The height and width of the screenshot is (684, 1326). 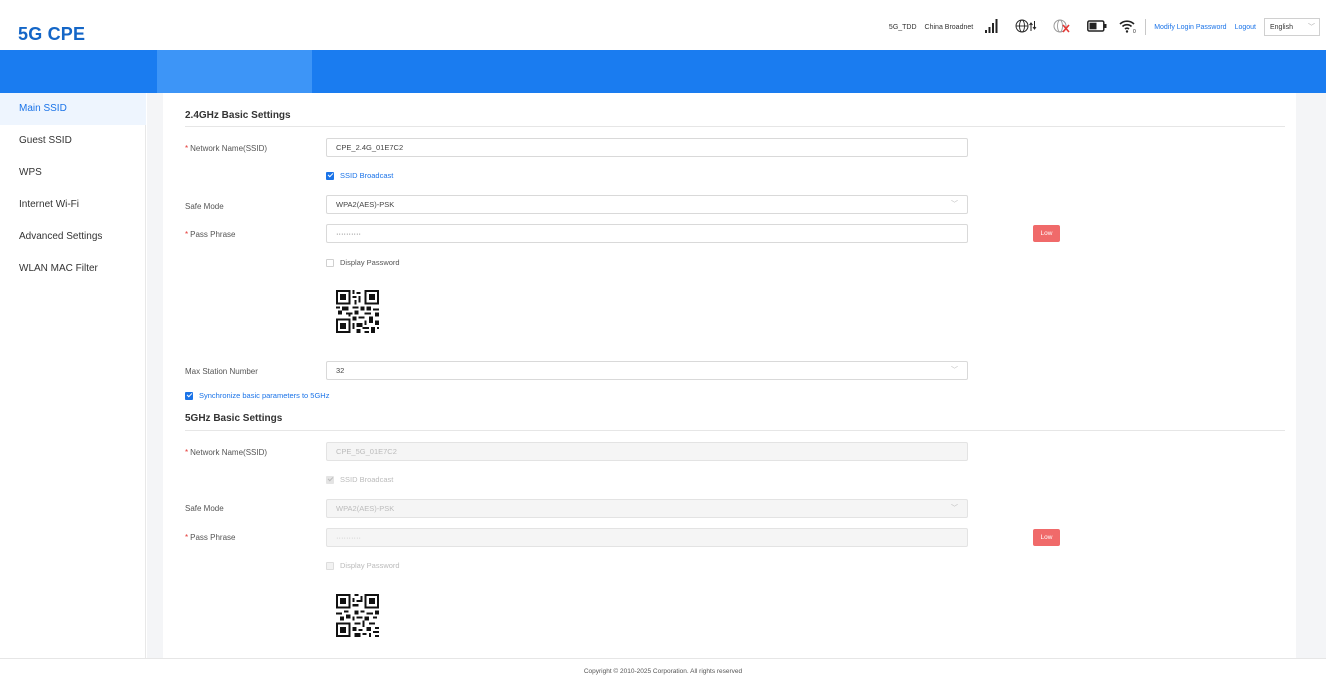 I want to click on sidebar-item-guest-ssid: Guest SSID, so click(x=73, y=141).